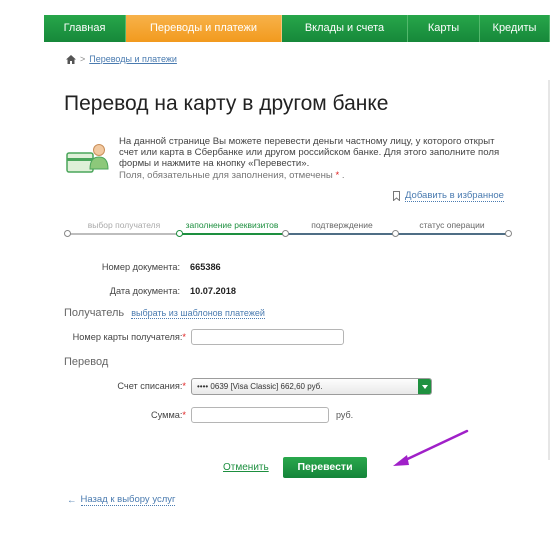 Image resolution: width=550 pixels, height=535 pixels. I want to click on card-number-label: Номер карты получателя:*, so click(118, 337).